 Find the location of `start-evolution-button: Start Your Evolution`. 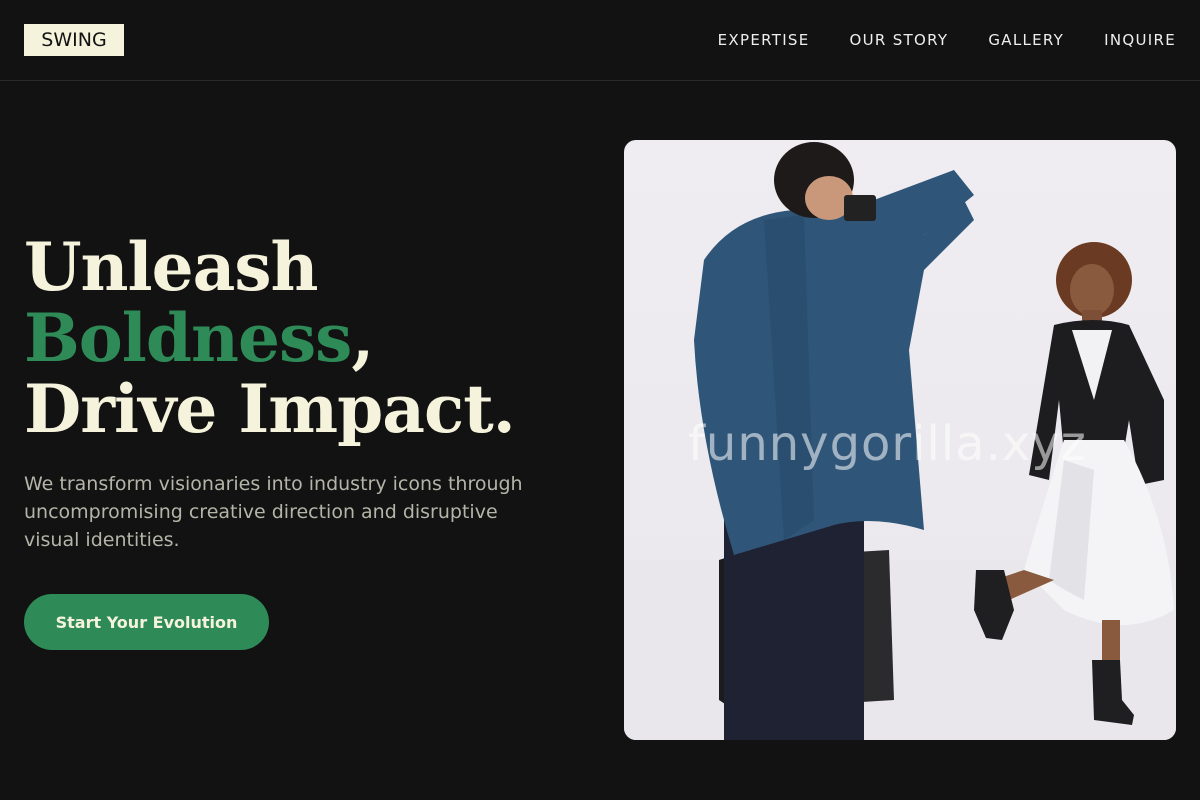

start-evolution-button: Start Your Evolution is located at coordinates (146, 622).